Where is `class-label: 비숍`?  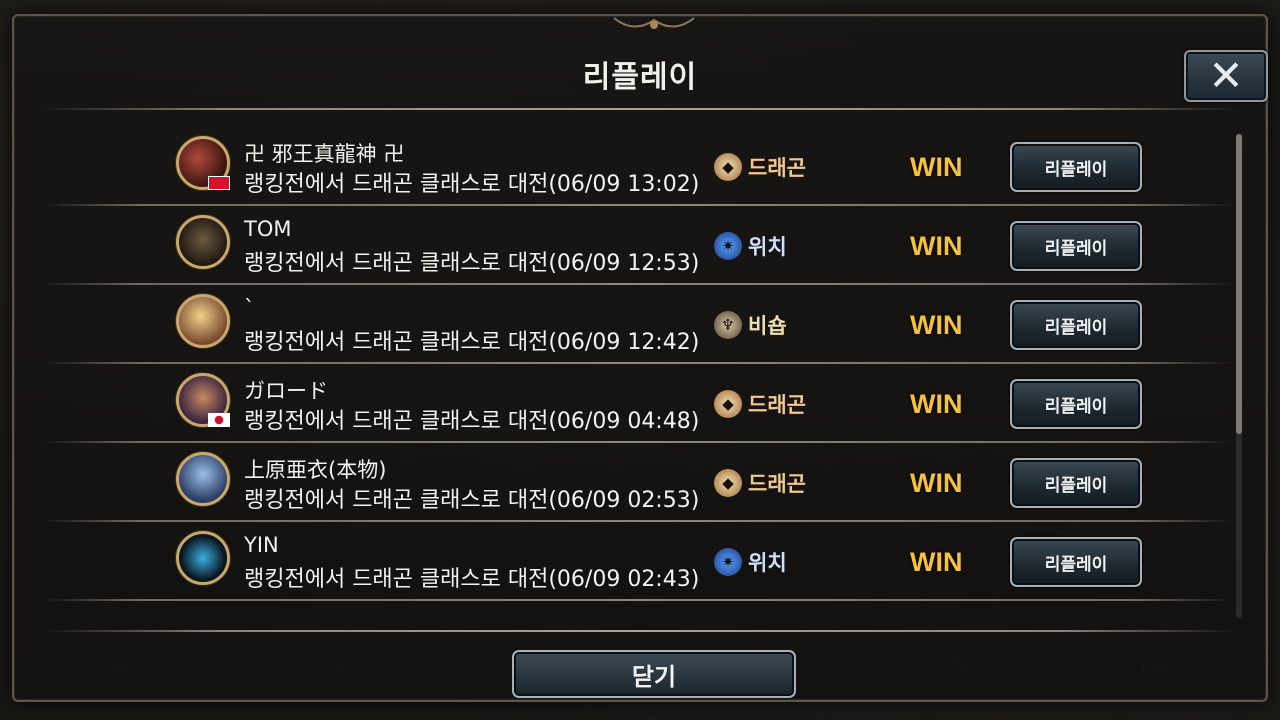 class-label: 비숍 is located at coordinates (767, 326).